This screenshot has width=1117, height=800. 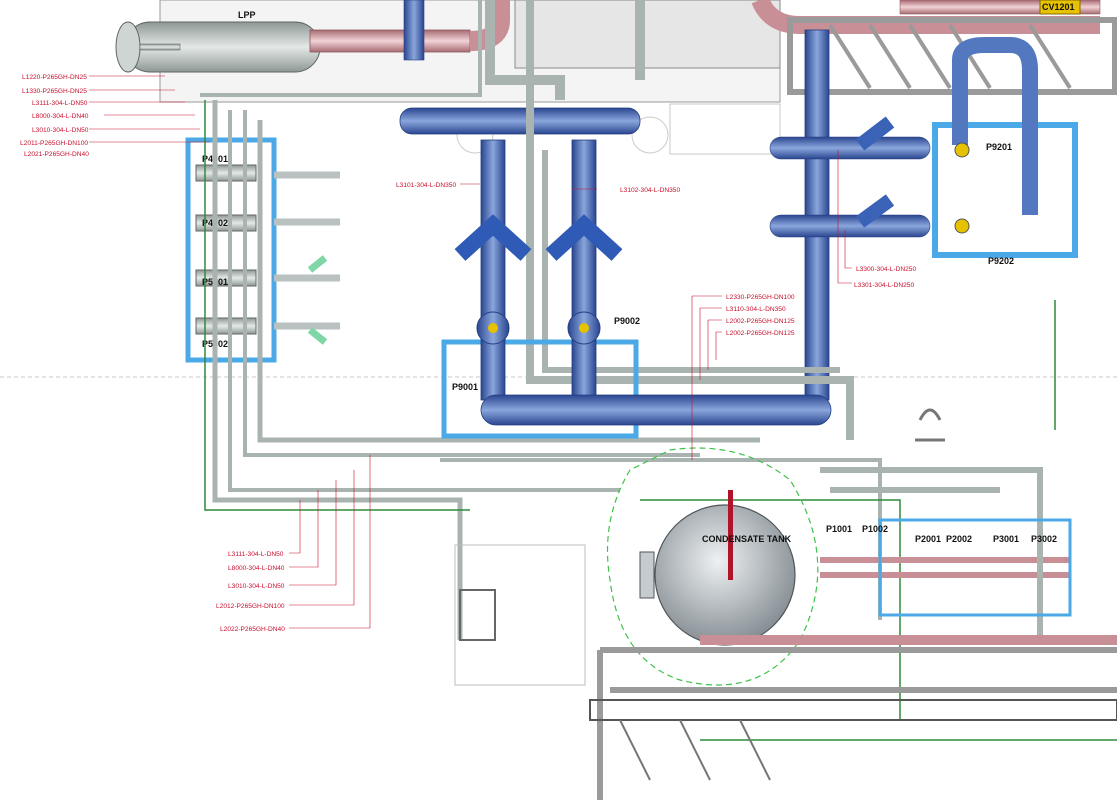 I want to click on p1001-label: P1001, so click(x=839, y=529).